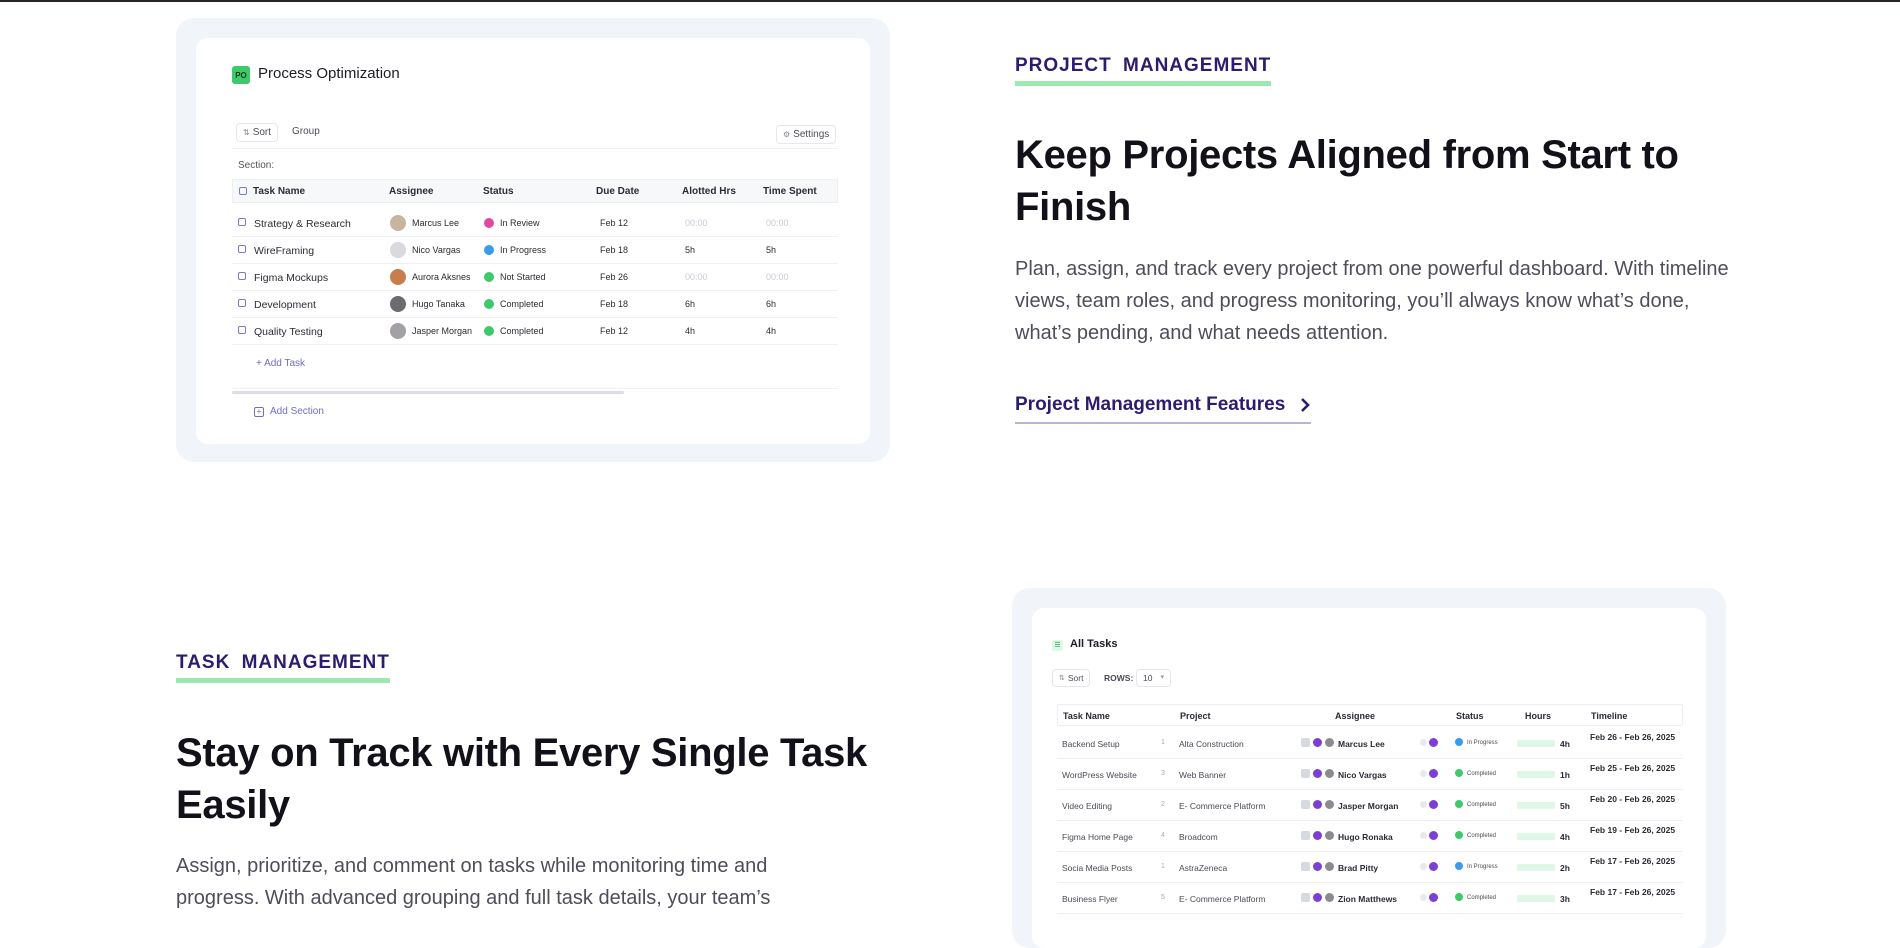 Image resolution: width=1900 pixels, height=948 pixels. What do you see at coordinates (306, 131) in the screenshot?
I see `group-button: Group` at bounding box center [306, 131].